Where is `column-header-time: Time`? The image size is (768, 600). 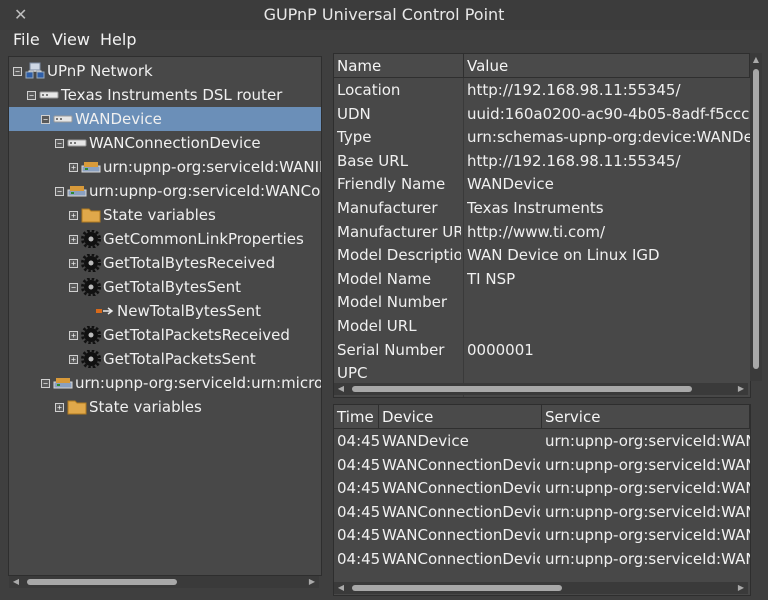 column-header-time: Time is located at coordinates (356, 417).